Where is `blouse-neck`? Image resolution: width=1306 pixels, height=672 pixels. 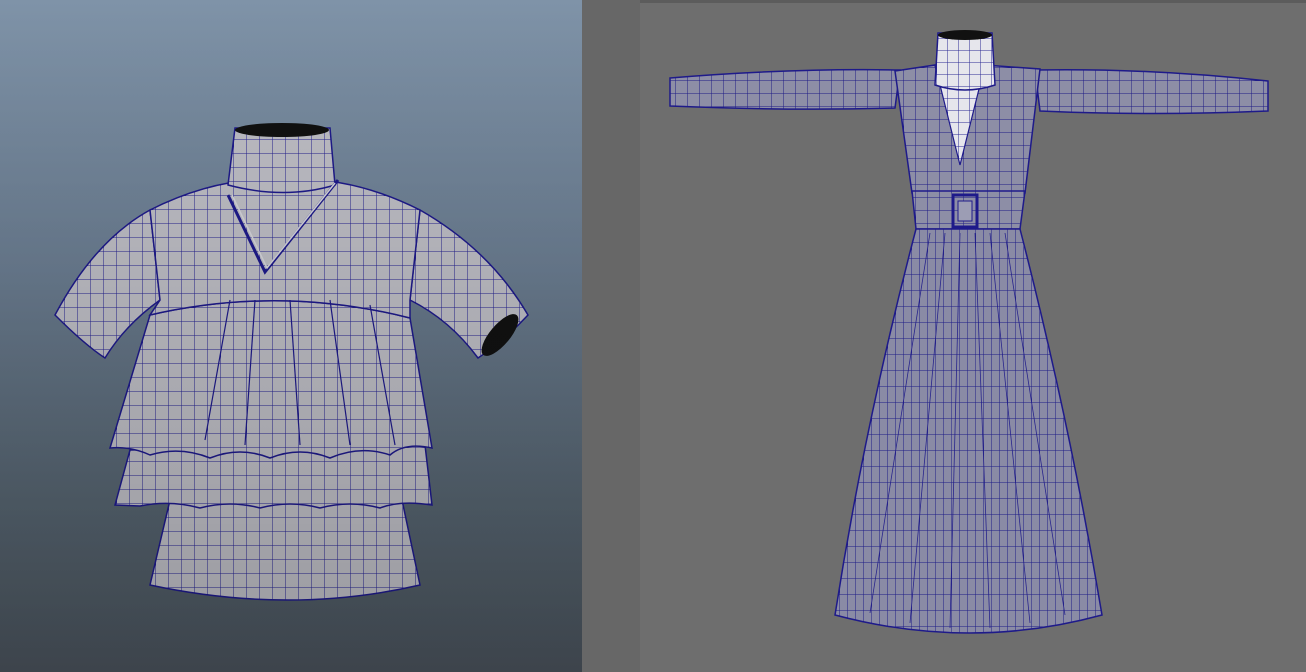
blouse-neck is located at coordinates (281, 160).